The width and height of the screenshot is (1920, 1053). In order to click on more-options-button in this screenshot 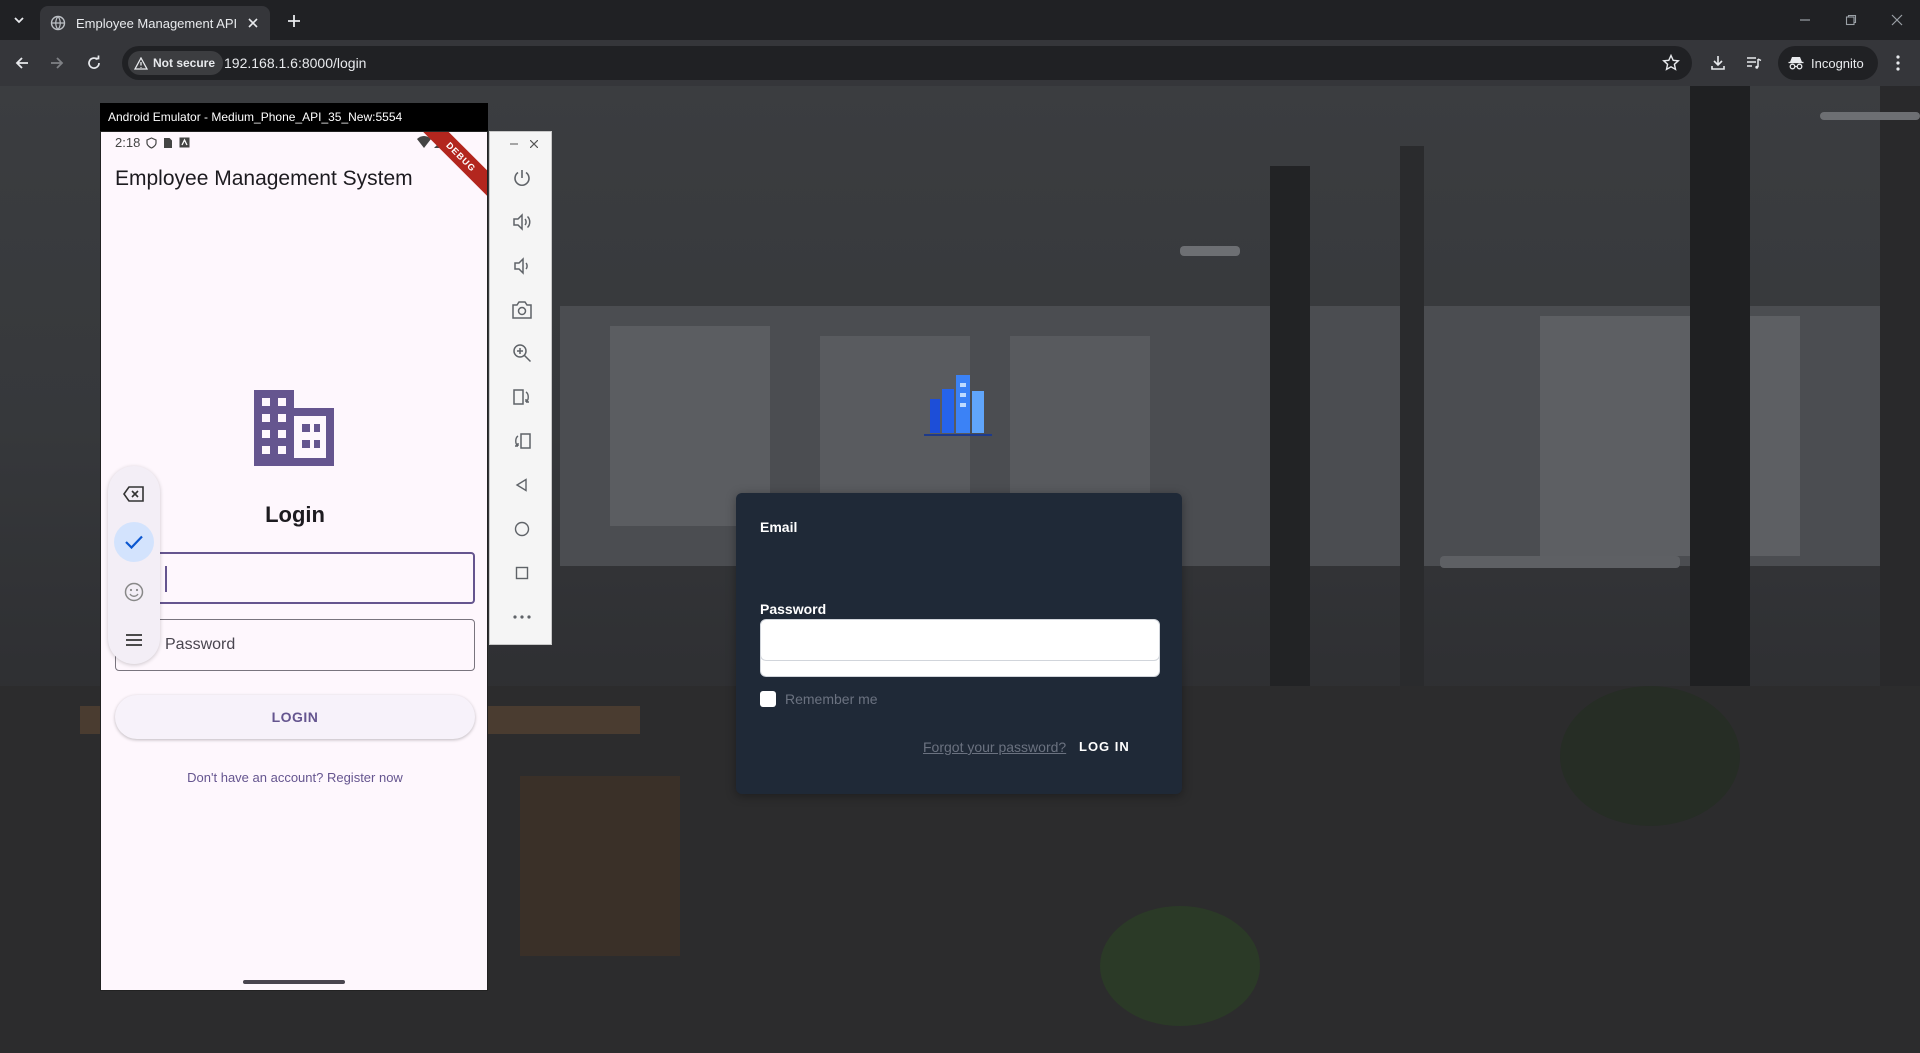, I will do `click(522, 617)`.